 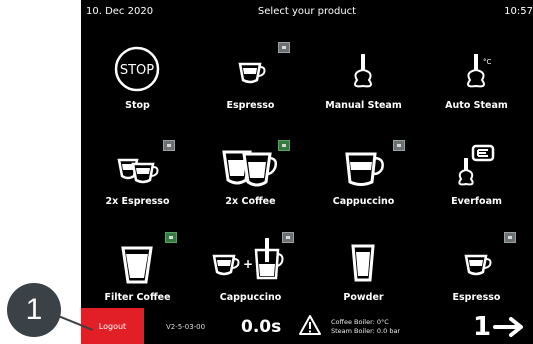 I want to click on product-tile-2x-coffee: 2x Coffee, so click(x=250, y=163).